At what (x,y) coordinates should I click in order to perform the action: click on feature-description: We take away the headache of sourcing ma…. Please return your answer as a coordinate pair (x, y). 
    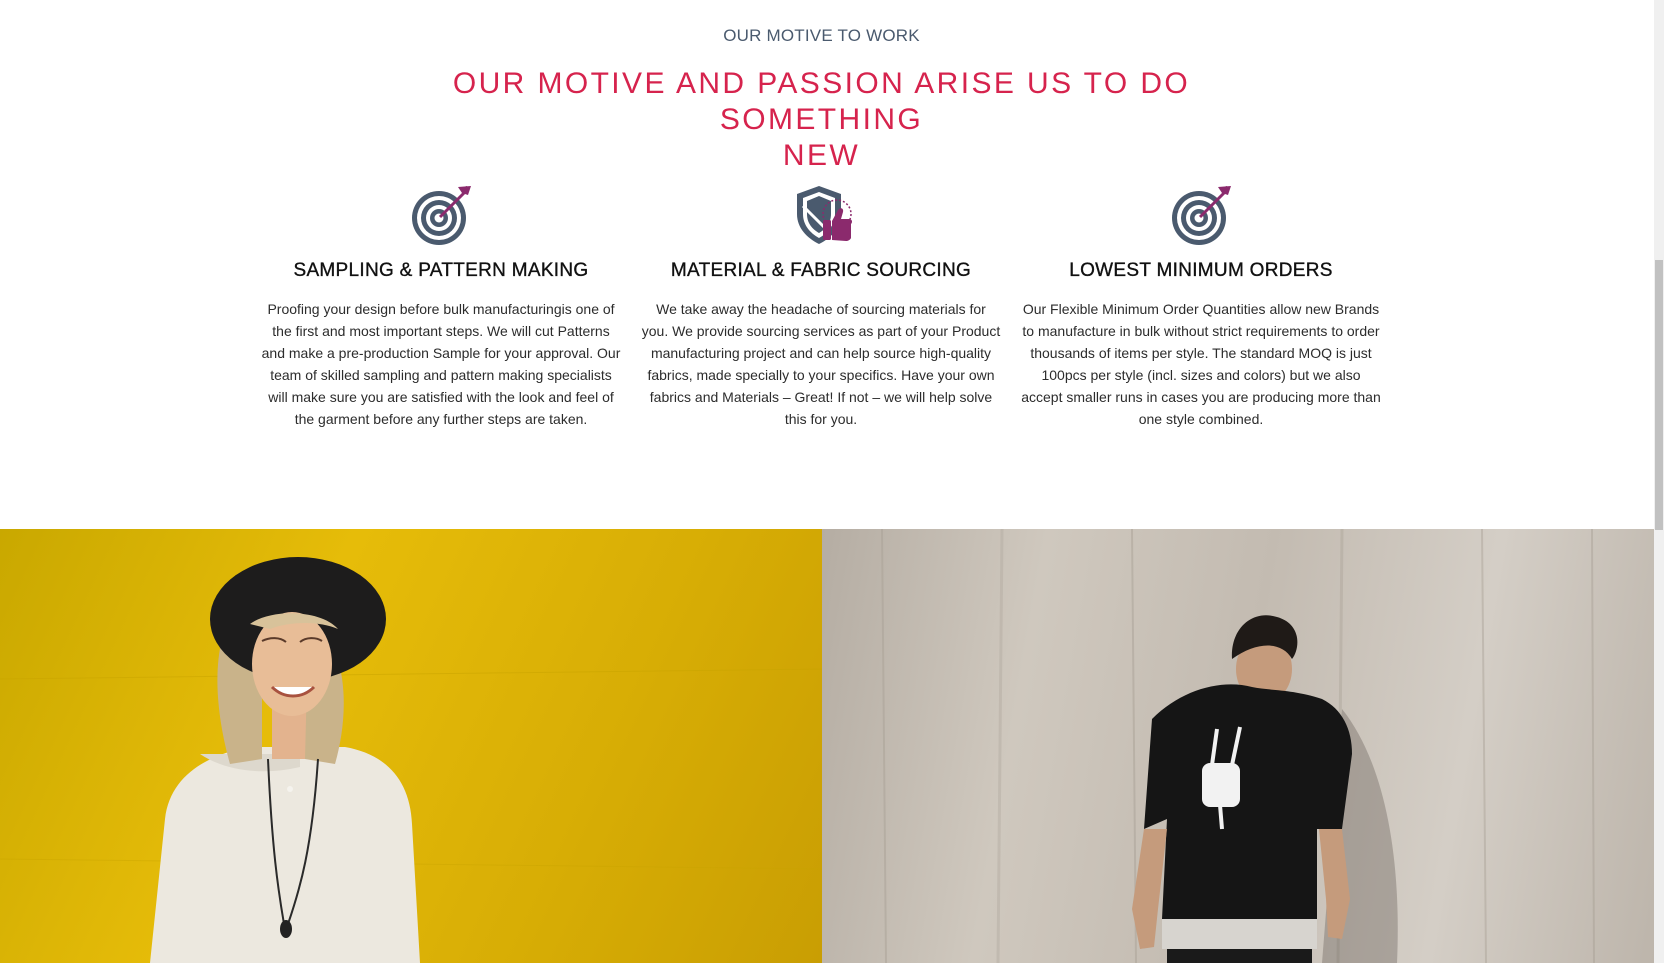
    Looking at the image, I should click on (821, 364).